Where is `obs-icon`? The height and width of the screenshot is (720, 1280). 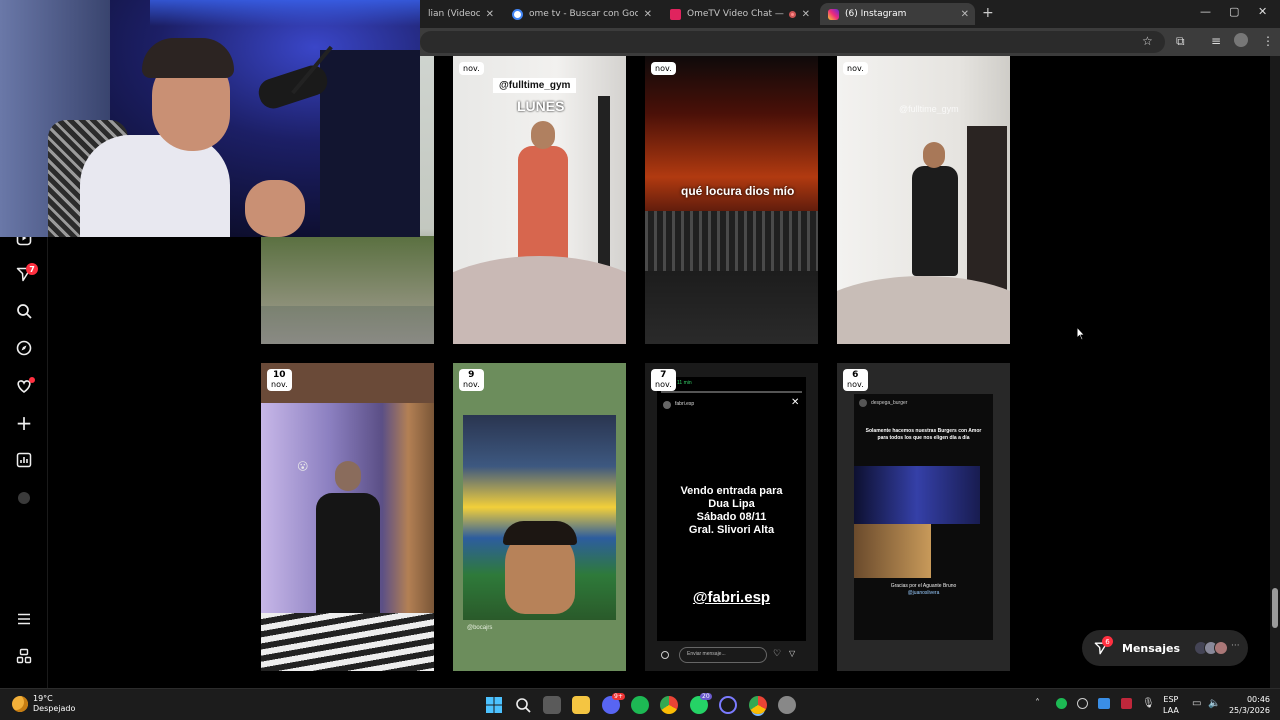
obs-icon is located at coordinates (728, 705).